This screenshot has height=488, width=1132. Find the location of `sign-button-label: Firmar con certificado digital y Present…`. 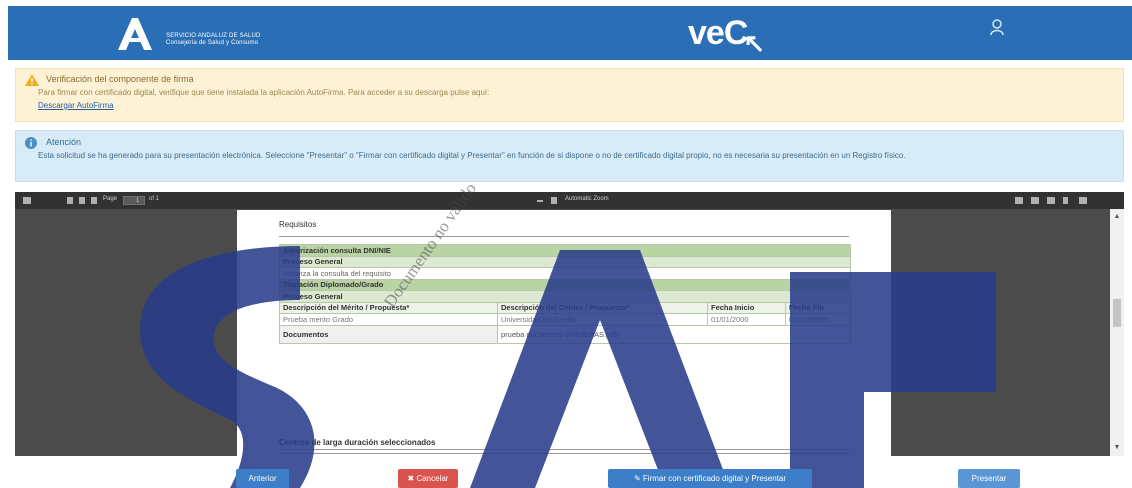

sign-button-label: Firmar con certificado digital y Present… is located at coordinates (714, 478).